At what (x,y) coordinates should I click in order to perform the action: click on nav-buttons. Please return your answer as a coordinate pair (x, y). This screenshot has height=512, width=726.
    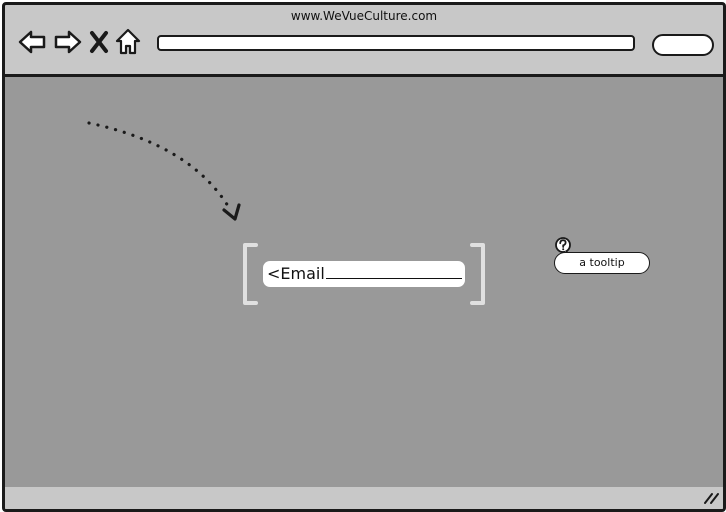
    Looking at the image, I should click on (79, 42).